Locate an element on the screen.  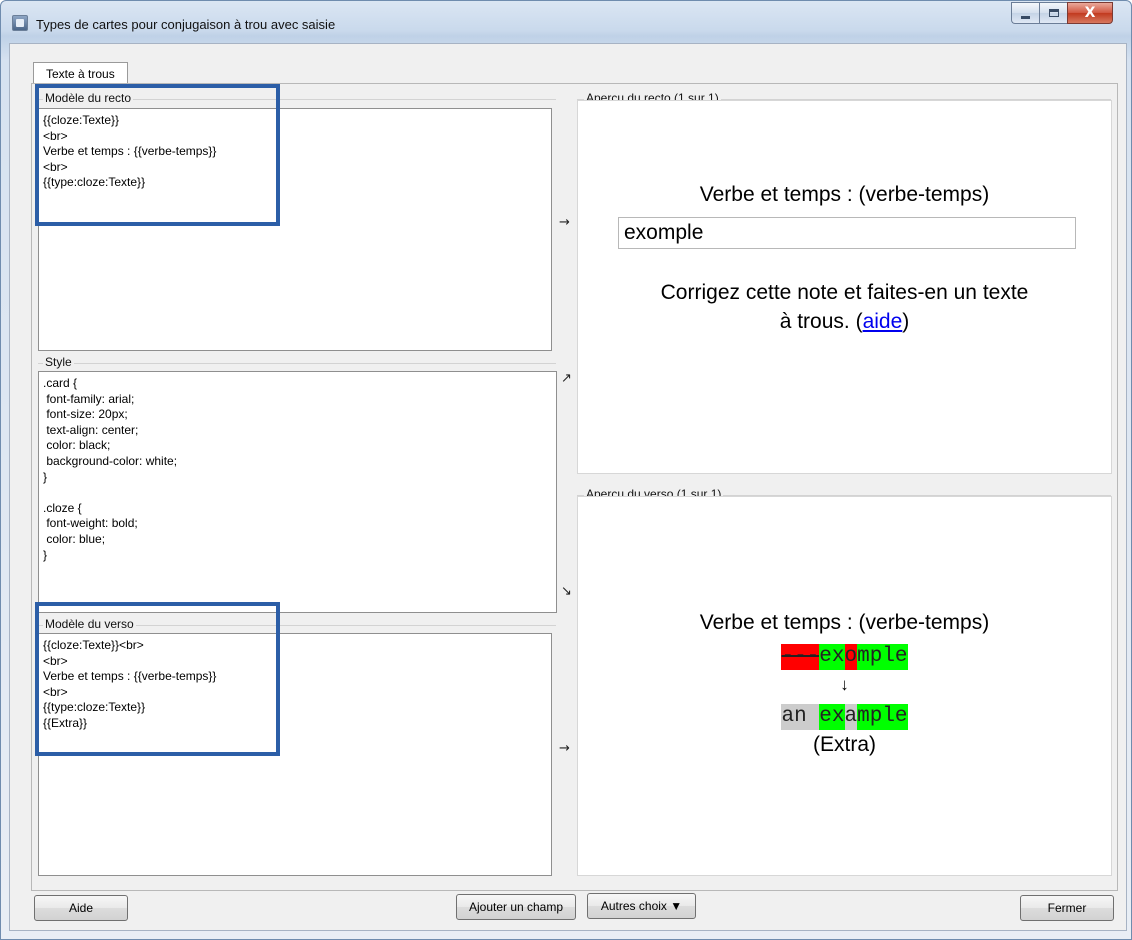
expected-answer-diff: an example is located at coordinates (844, 717).